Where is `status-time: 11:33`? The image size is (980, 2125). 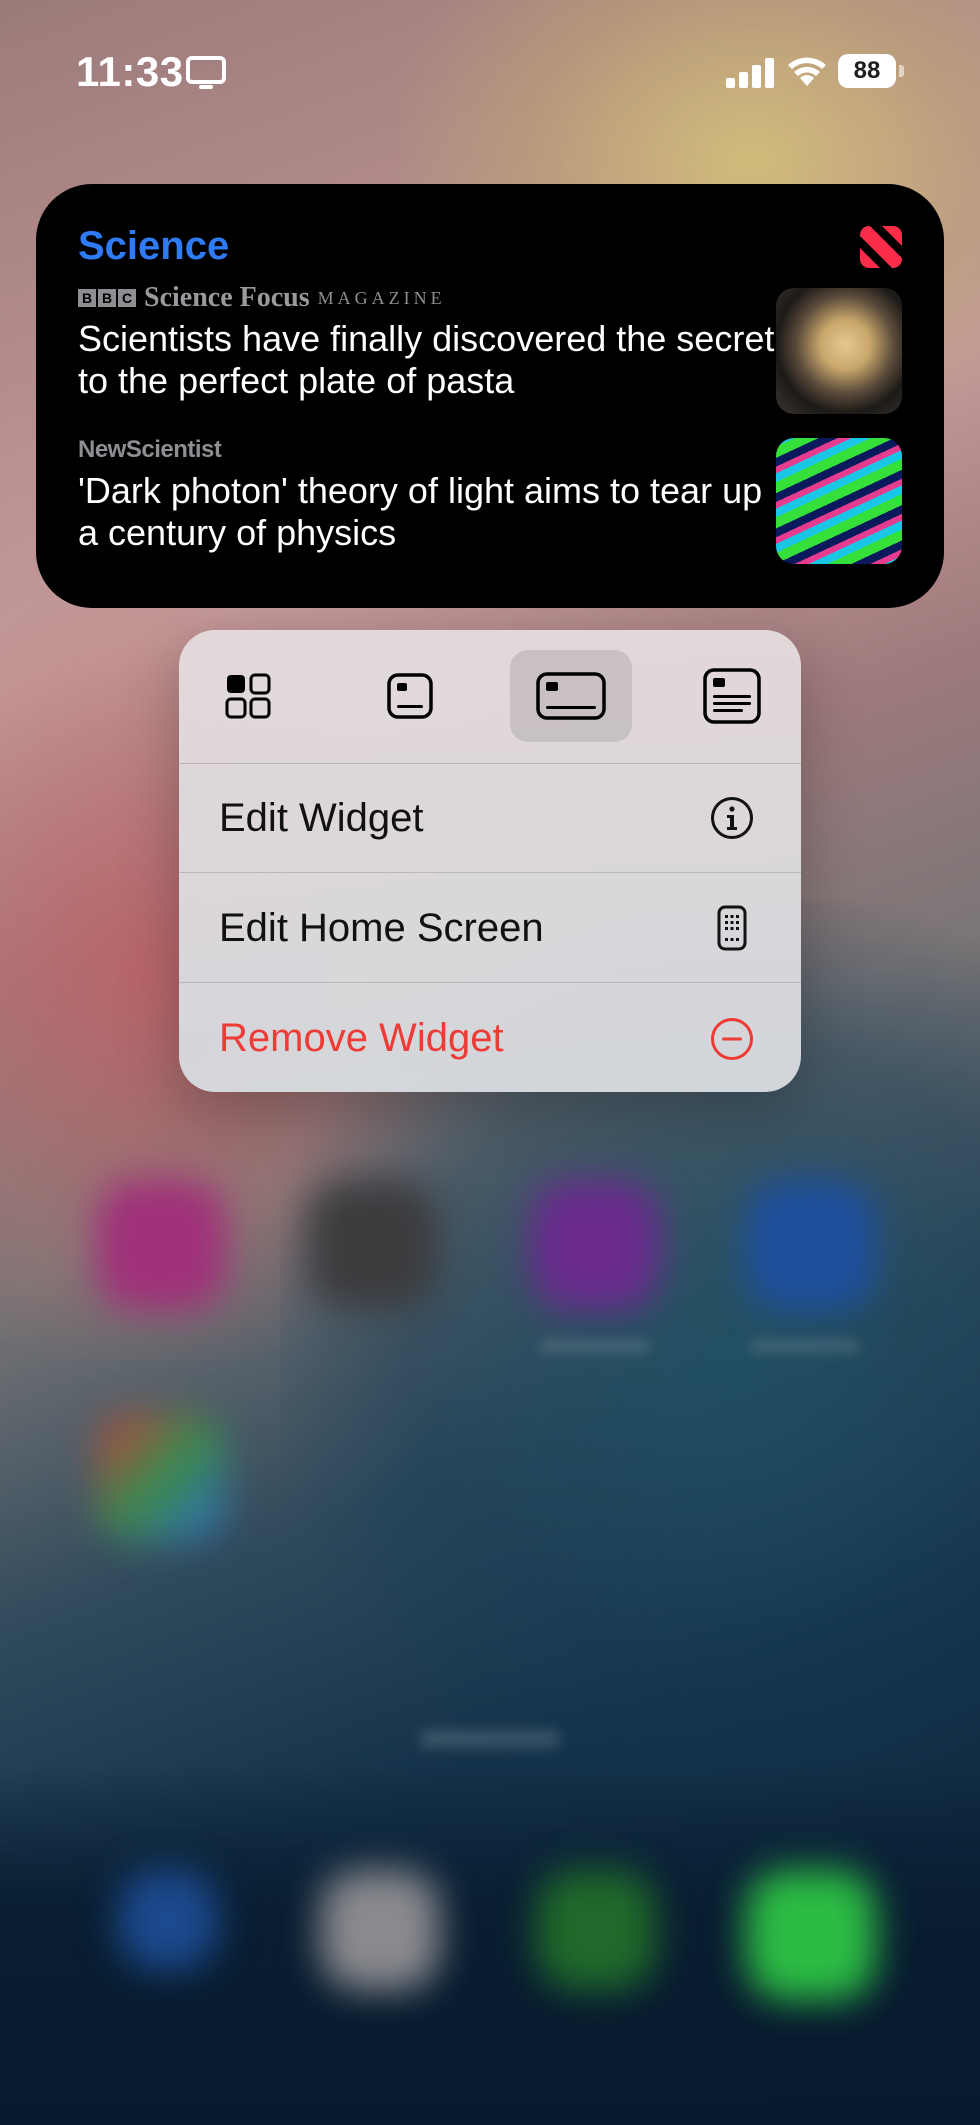 status-time: 11:33 is located at coordinates (130, 71).